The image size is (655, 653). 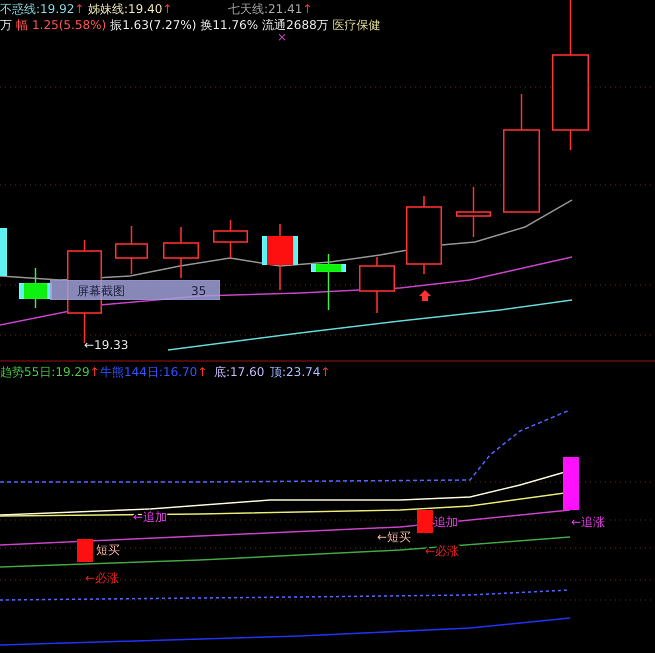 I want to click on legend-item: 底:17.60, so click(x=239, y=372).